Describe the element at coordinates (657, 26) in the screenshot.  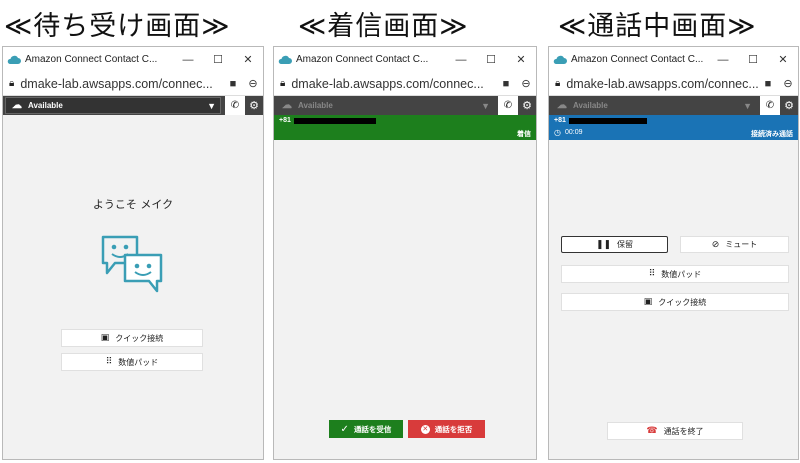
I see `heading-oncall: ≪通話中画面≫` at that location.